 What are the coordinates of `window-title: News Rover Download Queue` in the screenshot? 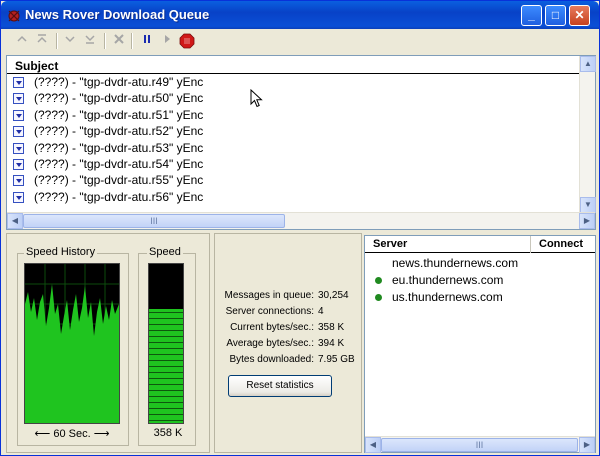 It's located at (117, 14).